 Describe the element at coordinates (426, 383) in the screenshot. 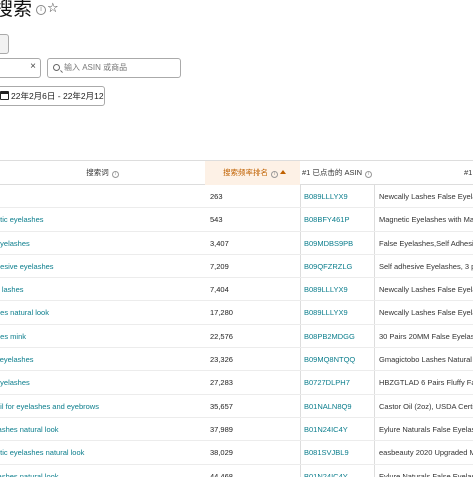

I see `product-title: HBZGTLAD 6 Pairs Fluffy False` at that location.